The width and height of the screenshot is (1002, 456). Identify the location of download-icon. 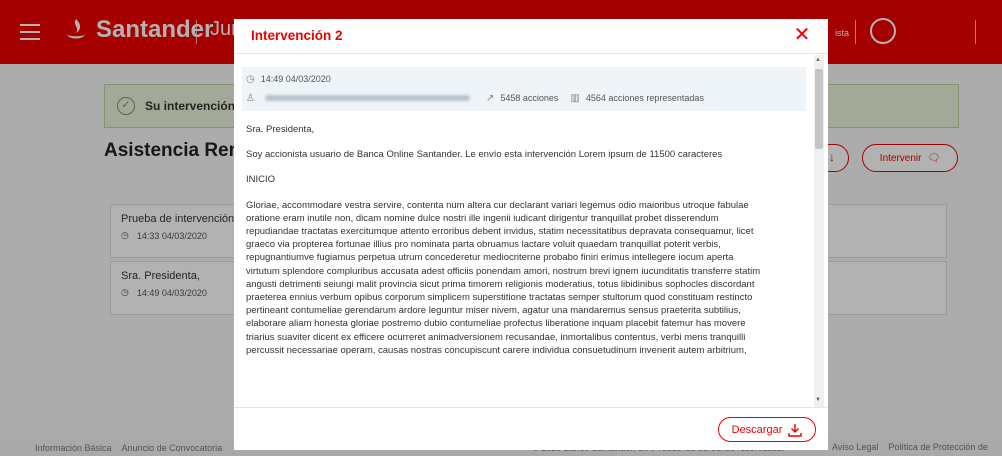
(795, 430).